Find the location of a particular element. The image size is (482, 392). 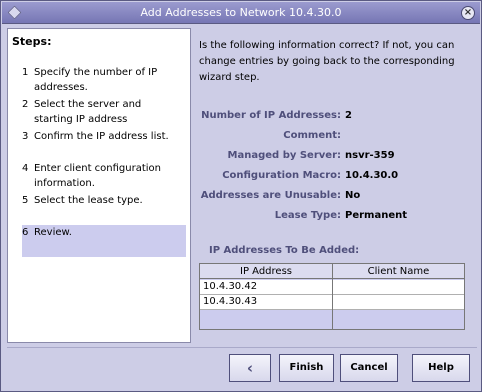

column-divider is located at coordinates (332, 296).